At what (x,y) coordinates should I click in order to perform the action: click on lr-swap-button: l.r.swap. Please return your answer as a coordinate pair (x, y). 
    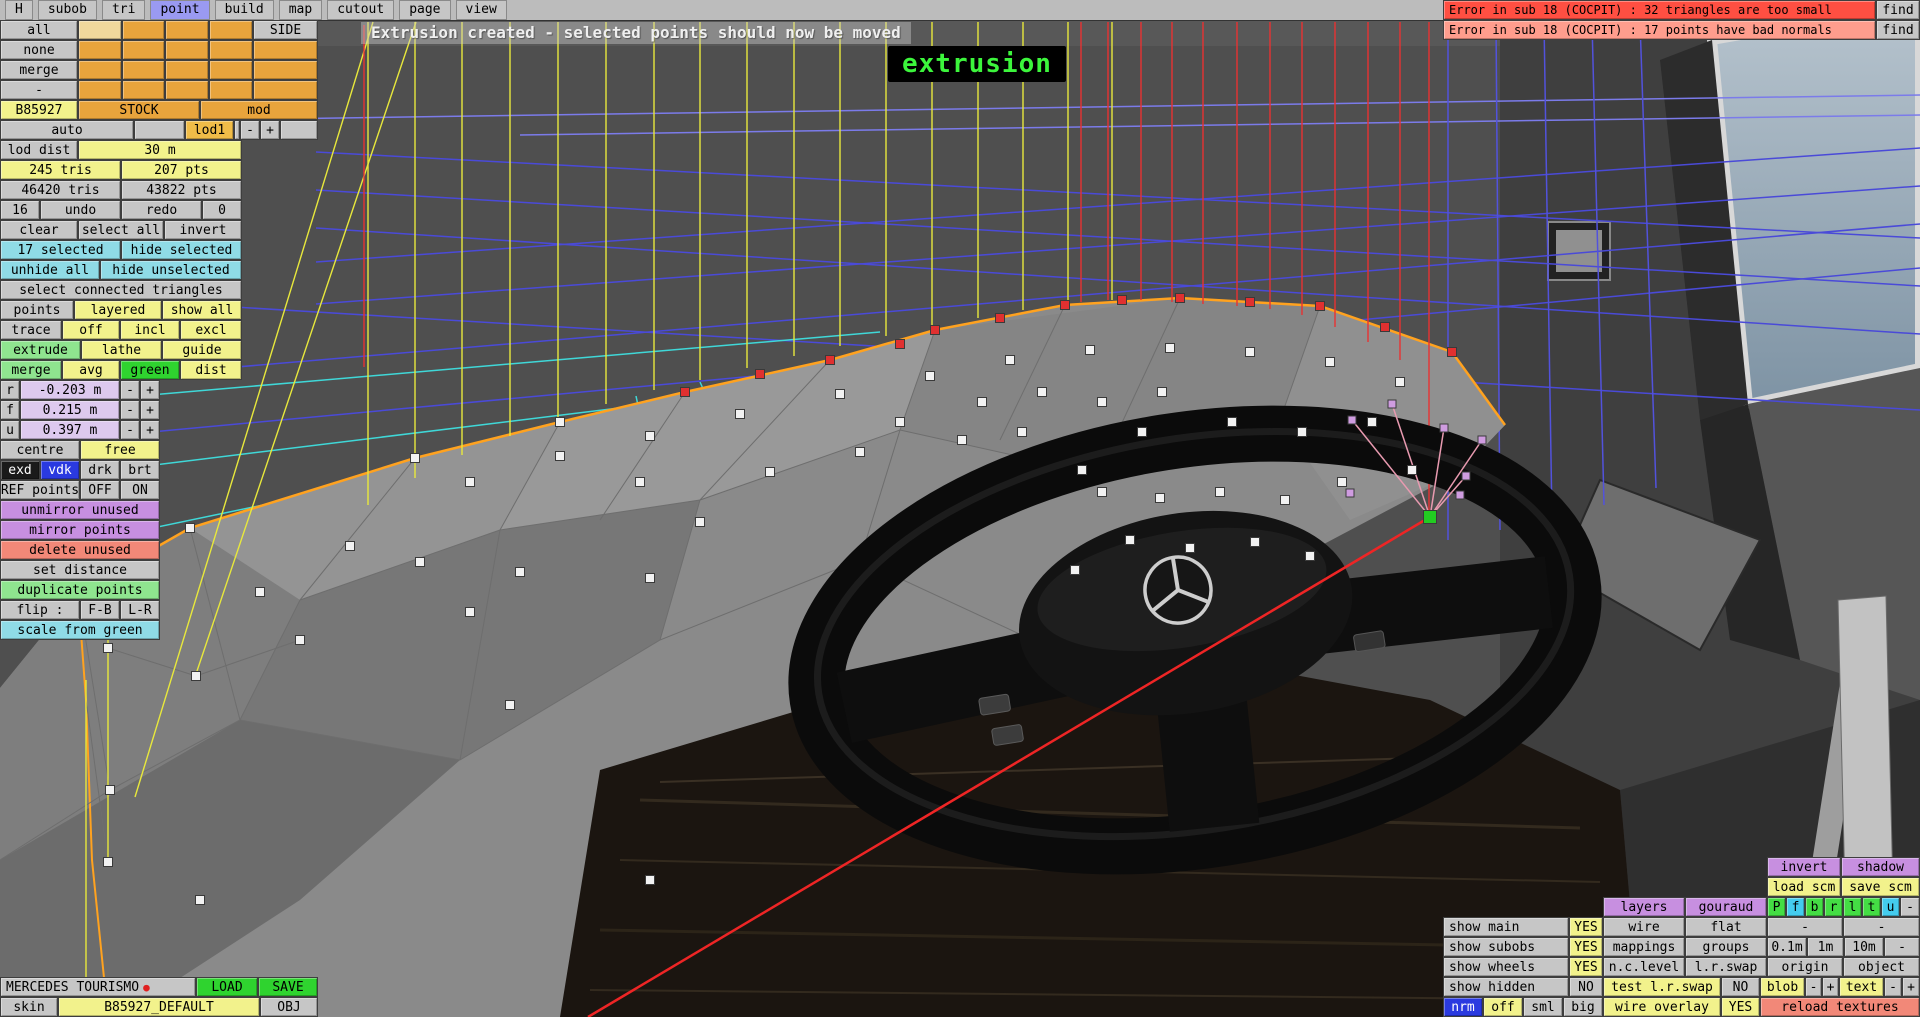
    Looking at the image, I should click on (1726, 967).